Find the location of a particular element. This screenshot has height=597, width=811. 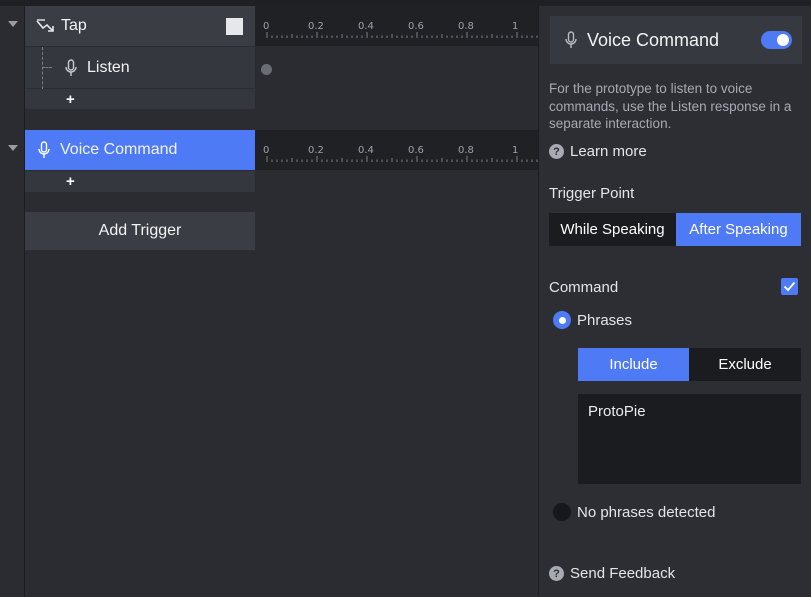

trigger-point-option-after-speaking: After Speaking is located at coordinates (738, 229).